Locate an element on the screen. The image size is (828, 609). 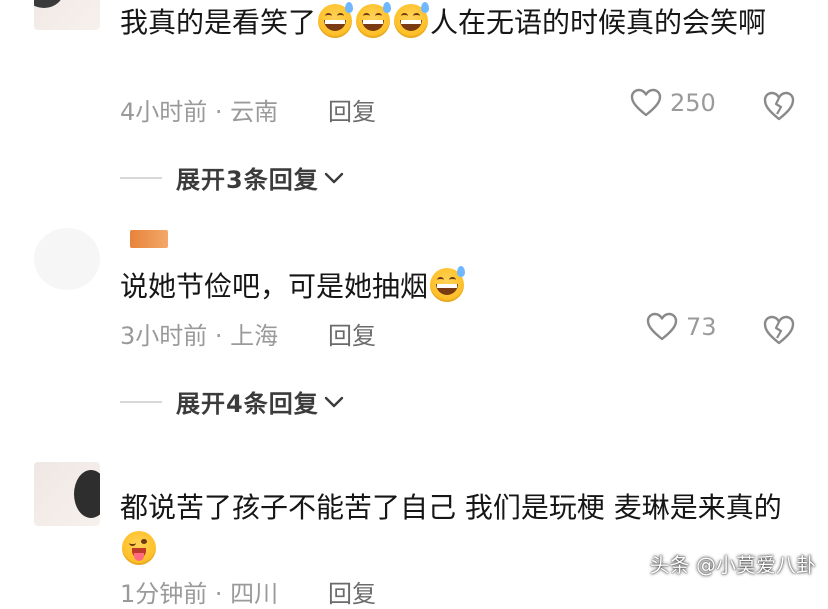
comment-text: 说她节俭吧，可是她抽烟 is located at coordinates (465, 287).